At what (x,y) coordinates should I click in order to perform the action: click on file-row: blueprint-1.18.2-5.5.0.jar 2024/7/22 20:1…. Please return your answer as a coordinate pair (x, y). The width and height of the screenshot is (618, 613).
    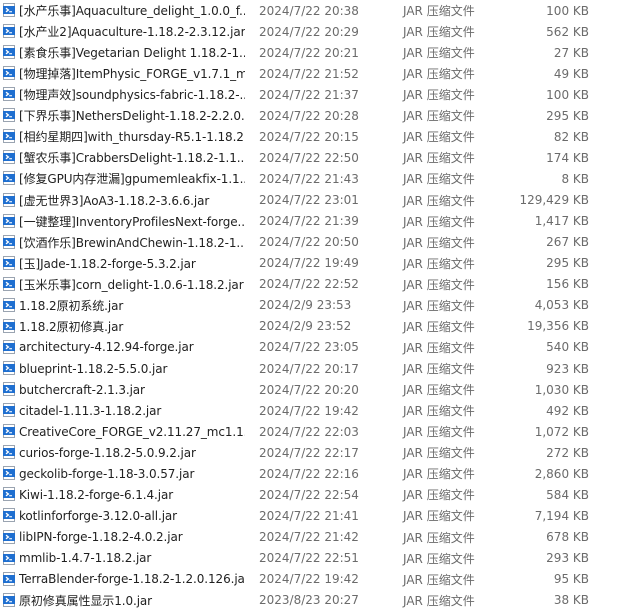
    Looking at the image, I should click on (309, 368).